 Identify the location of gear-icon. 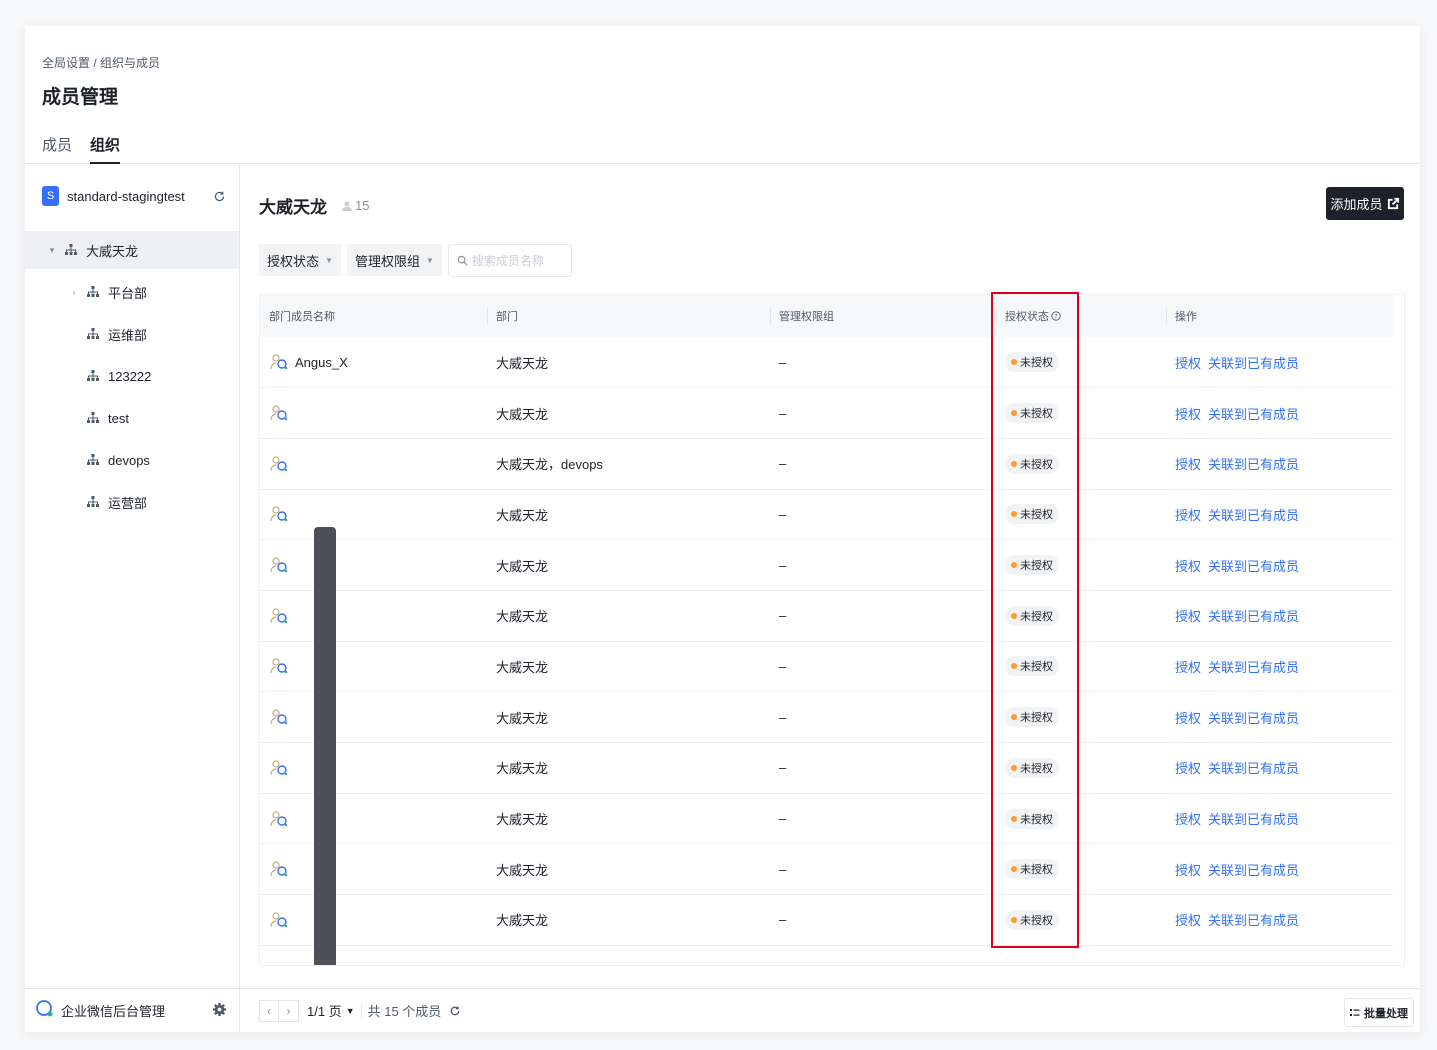
(219, 1011).